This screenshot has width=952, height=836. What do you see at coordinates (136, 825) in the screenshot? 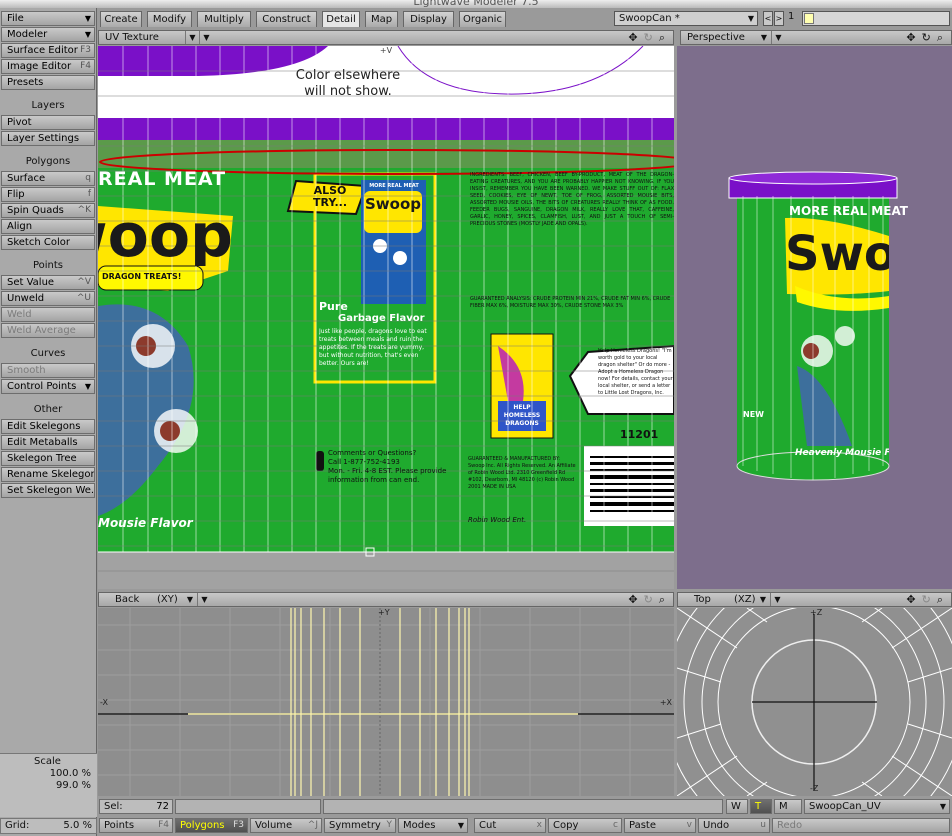
I see `points-mode-button: Points F4` at bounding box center [136, 825].